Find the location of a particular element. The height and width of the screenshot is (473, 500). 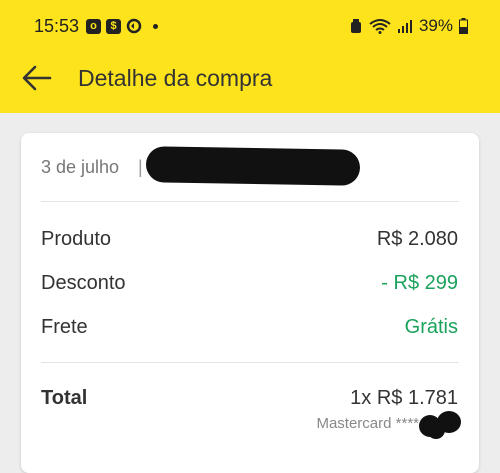

total-label: Total is located at coordinates (64, 398).